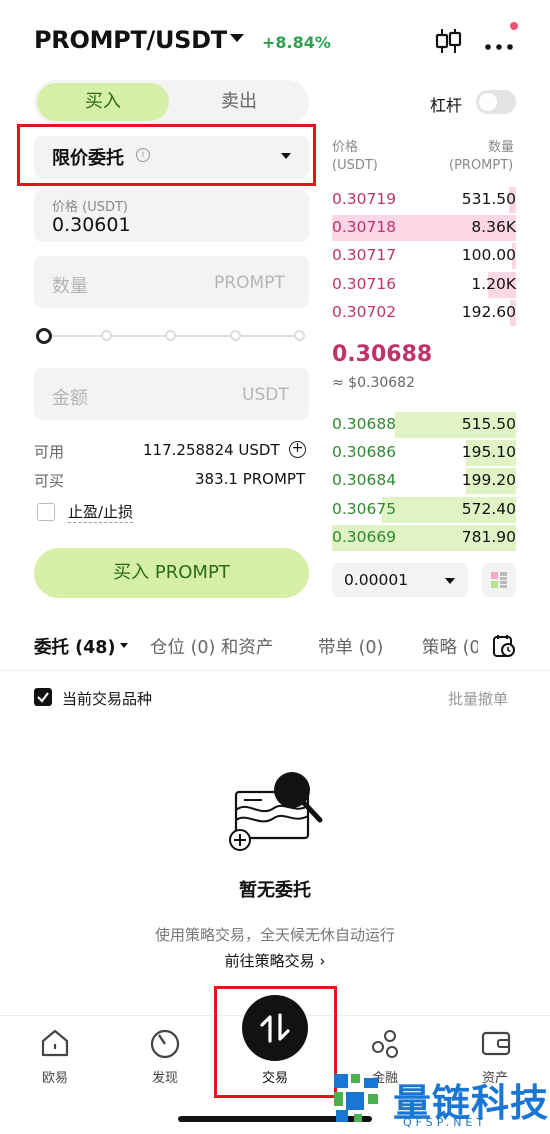 The image size is (550, 1134). Describe the element at coordinates (488, 424) in the screenshot. I see `orderbook-qty: 515.50` at that location.